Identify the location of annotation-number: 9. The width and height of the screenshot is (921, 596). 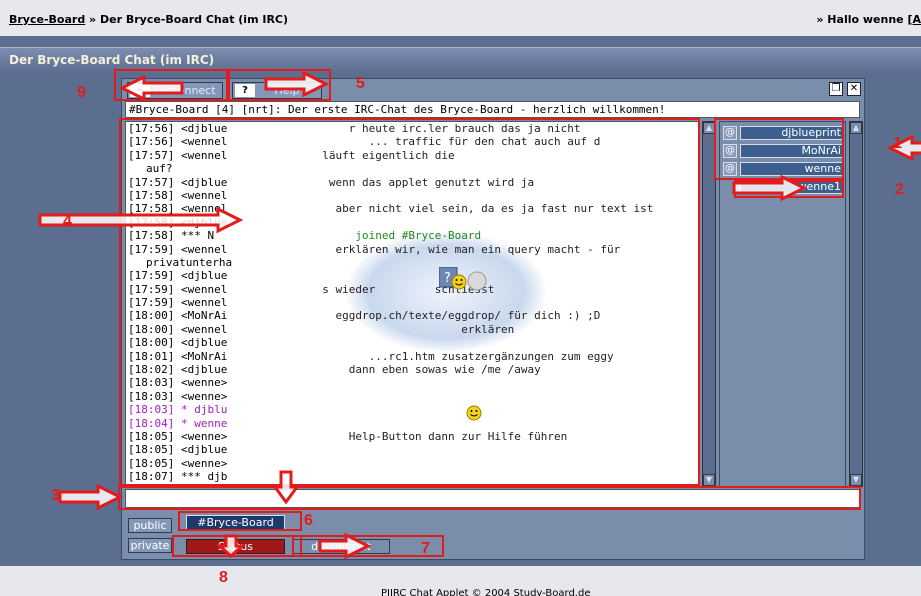
(81, 92).